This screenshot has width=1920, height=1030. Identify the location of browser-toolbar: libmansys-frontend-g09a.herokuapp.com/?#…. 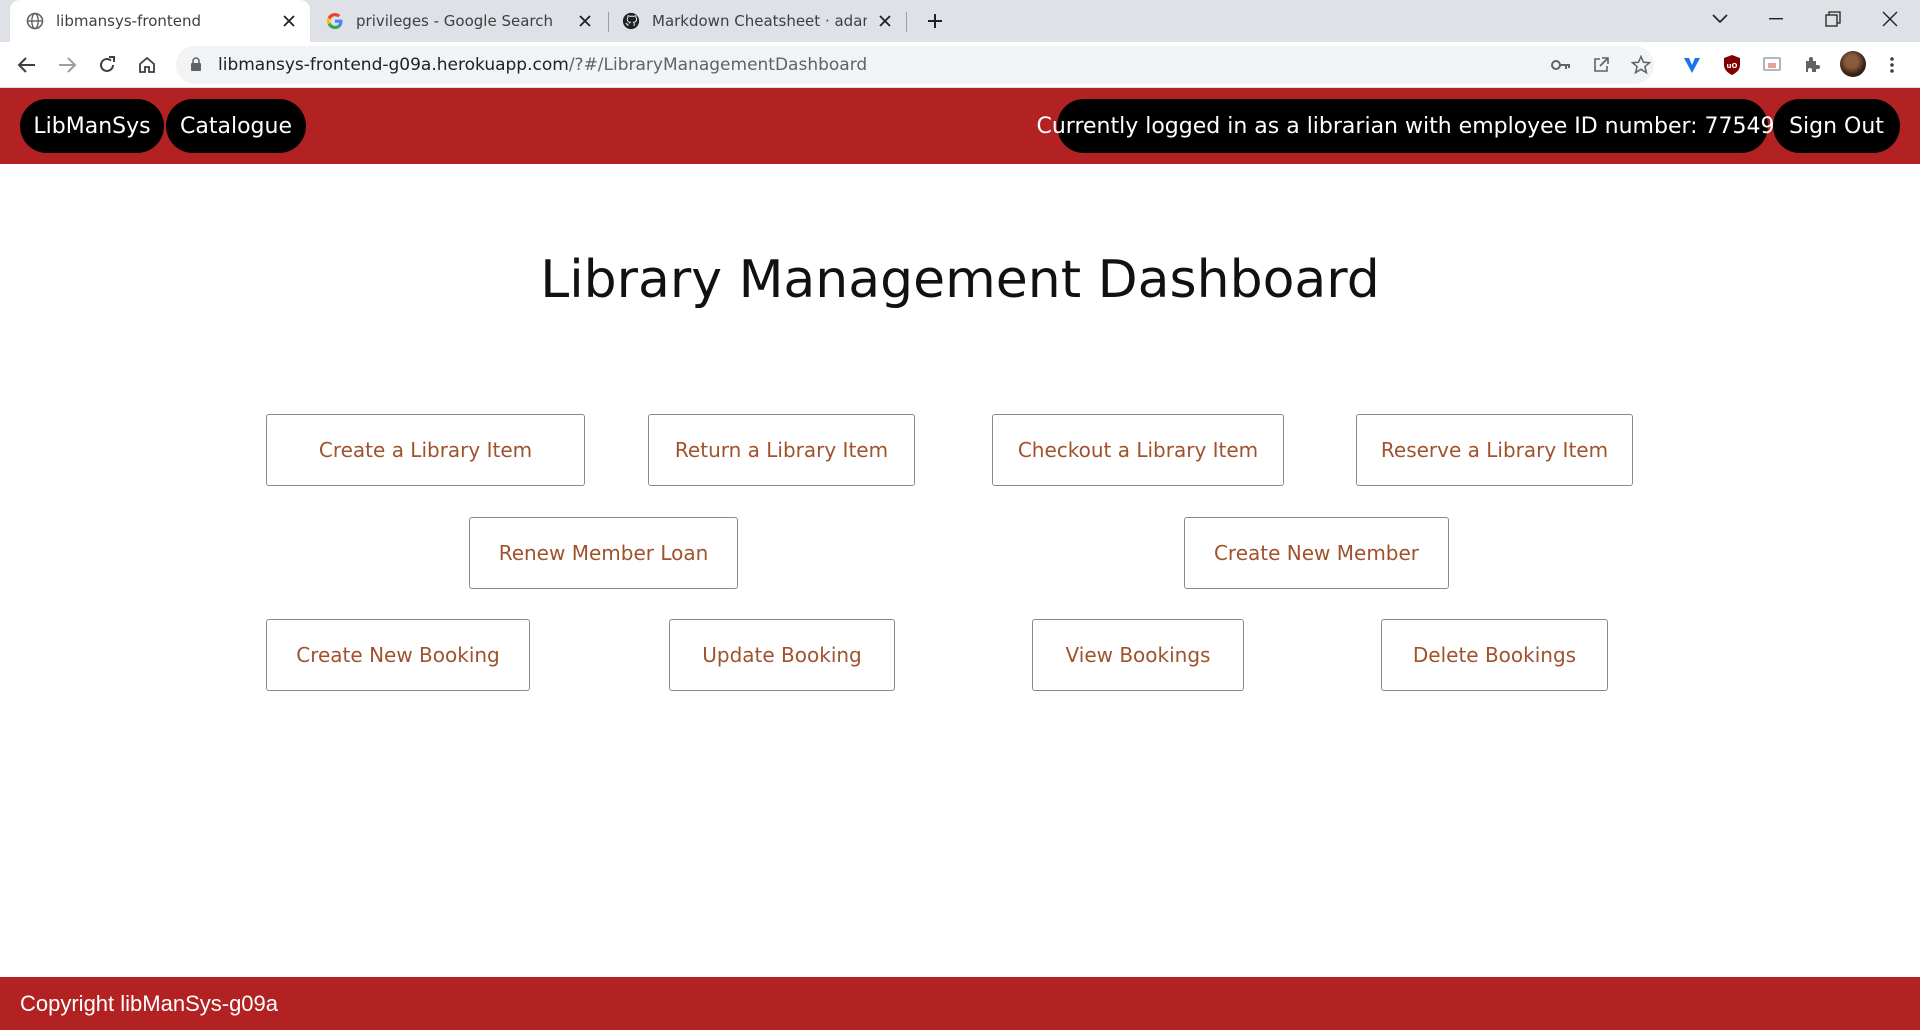
(960, 65).